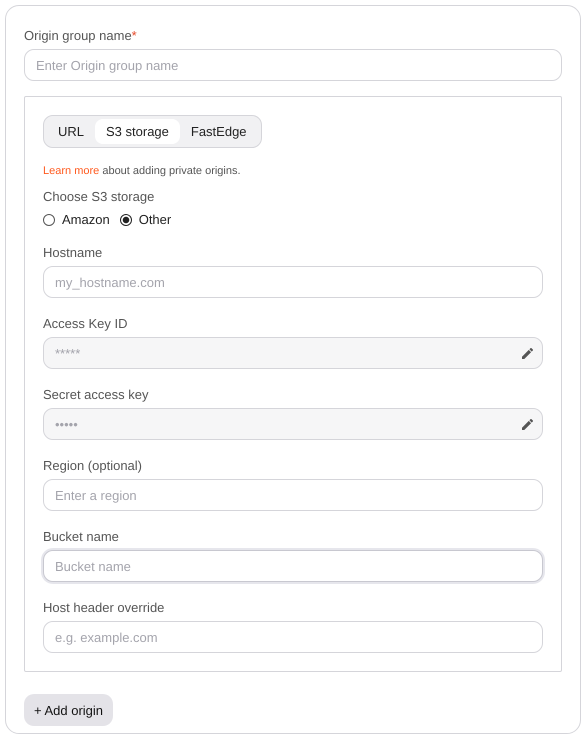 The height and width of the screenshot is (738, 586). What do you see at coordinates (71, 131) in the screenshot?
I see `tab: URL` at bounding box center [71, 131].